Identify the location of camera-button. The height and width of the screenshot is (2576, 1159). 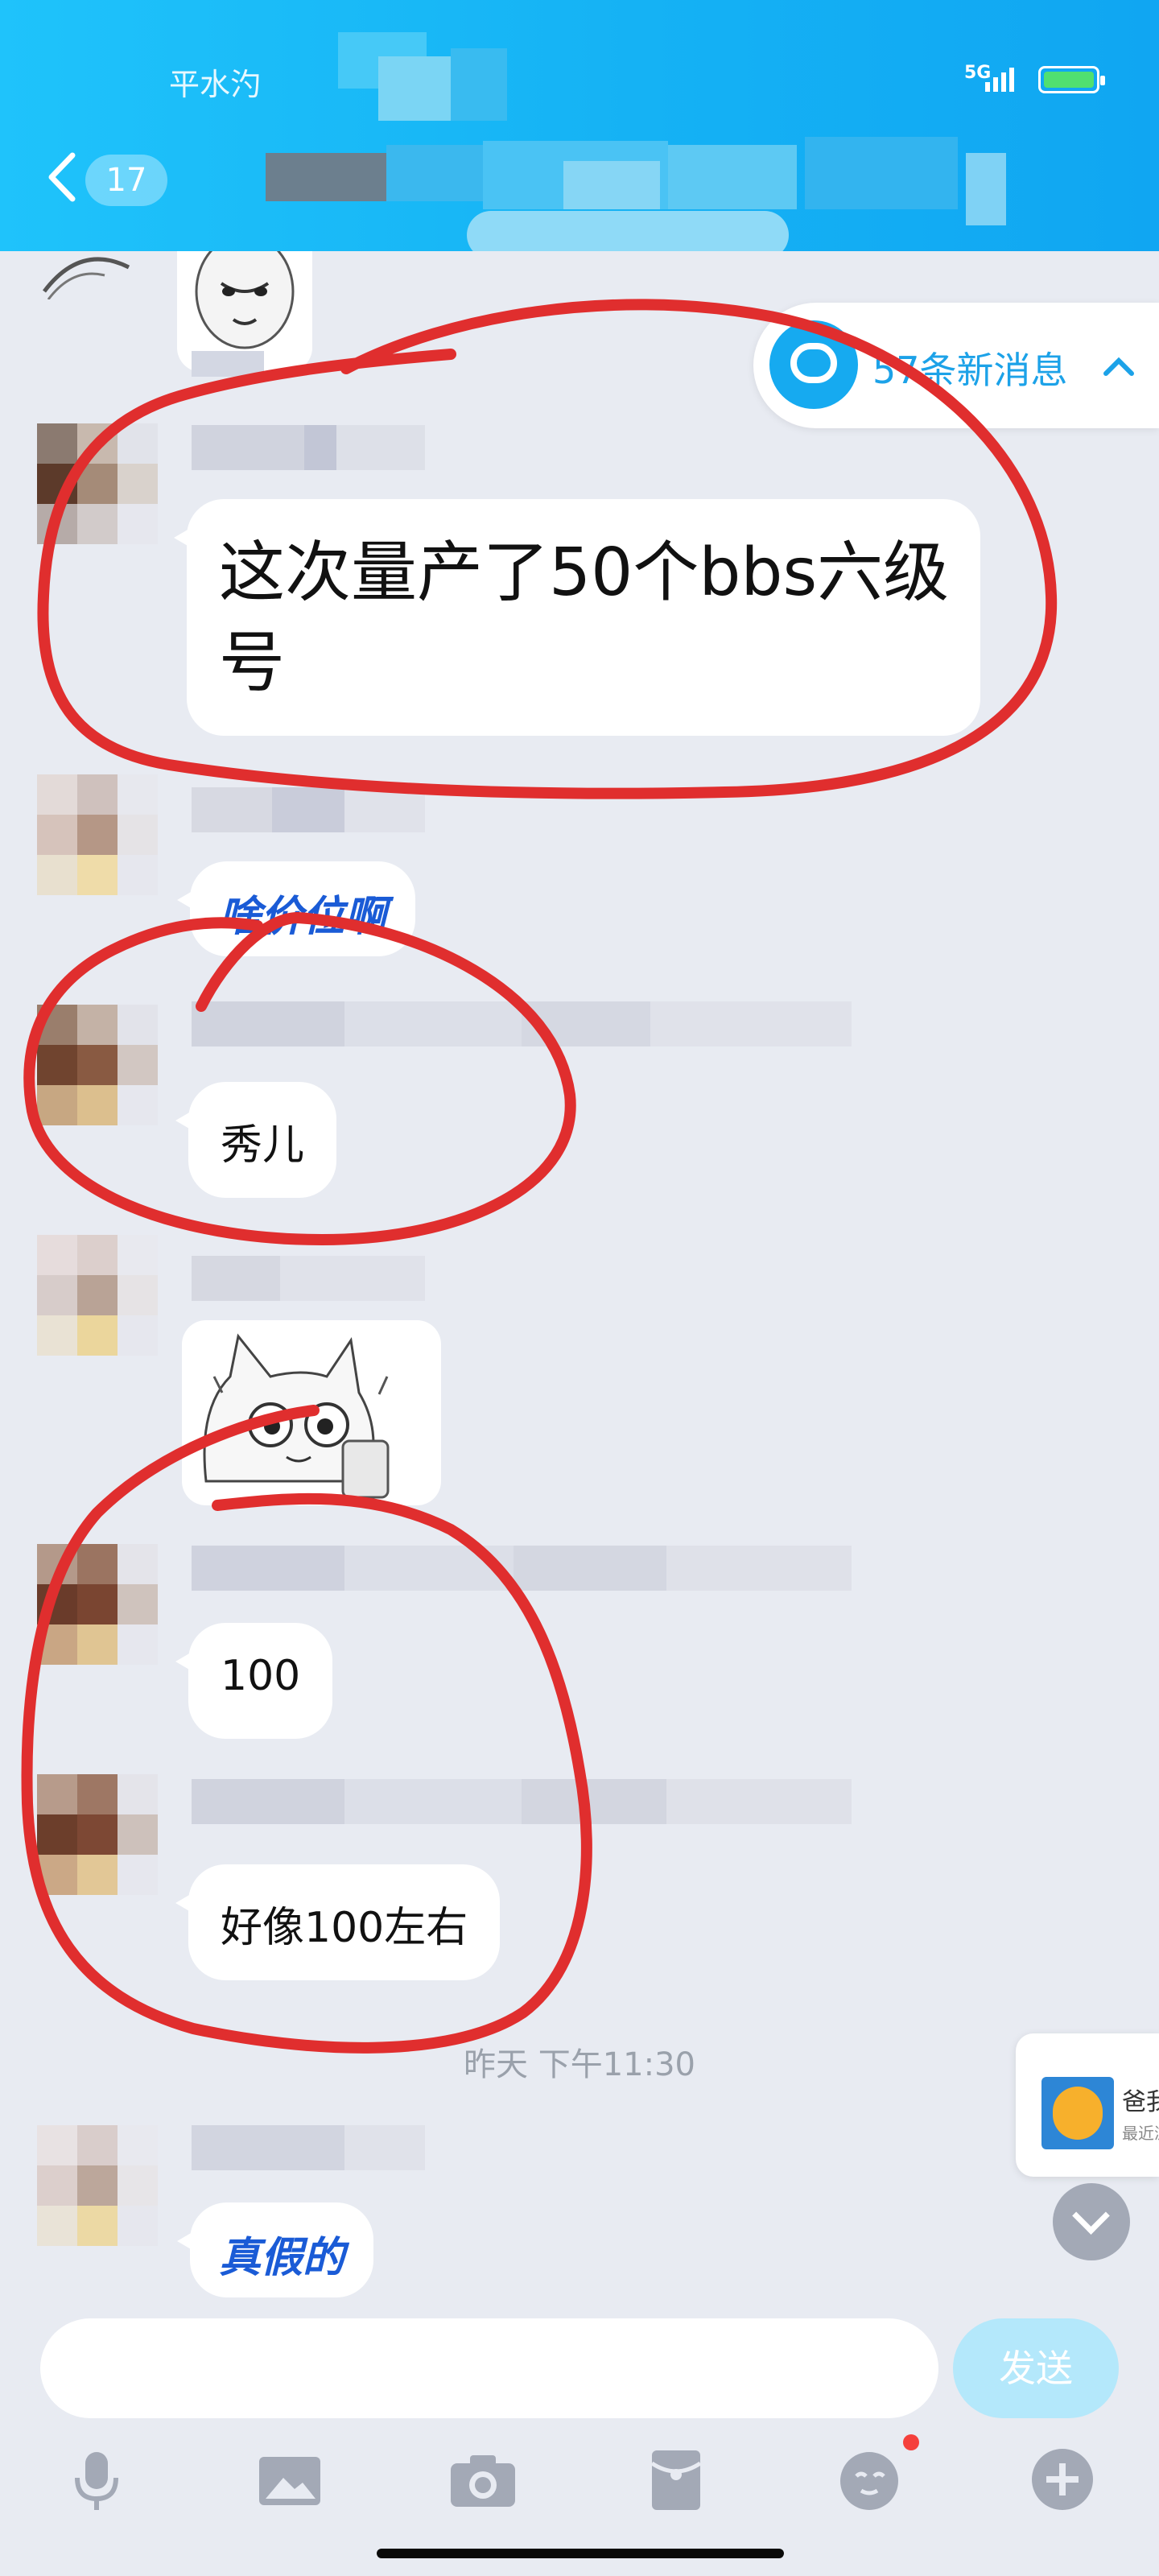
(483, 2479).